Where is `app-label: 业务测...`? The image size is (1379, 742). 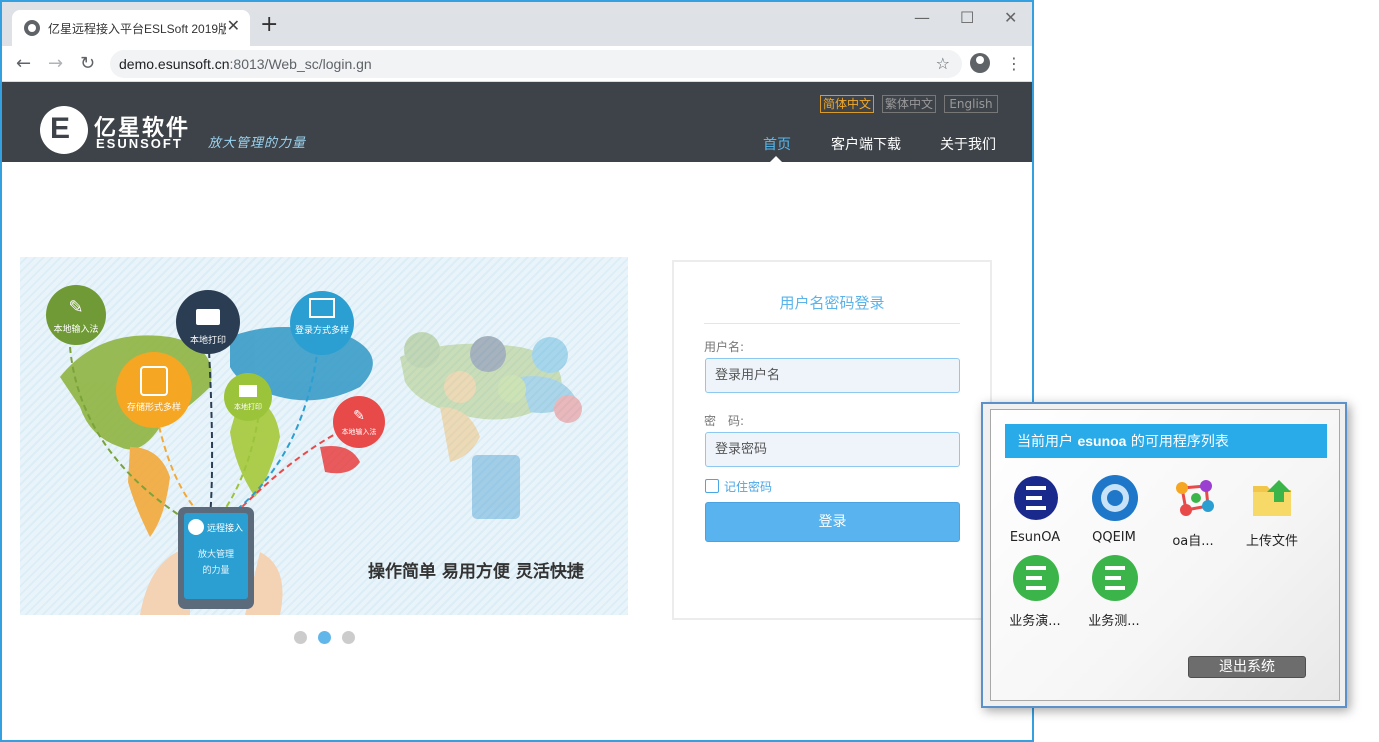 app-label: 业务测... is located at coordinates (1114, 621).